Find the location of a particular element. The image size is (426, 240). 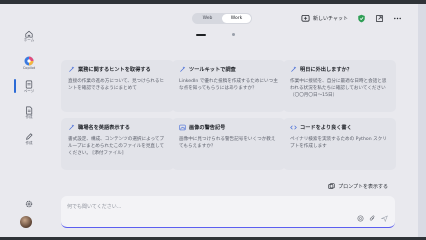

shield-icon is located at coordinates (361, 18).